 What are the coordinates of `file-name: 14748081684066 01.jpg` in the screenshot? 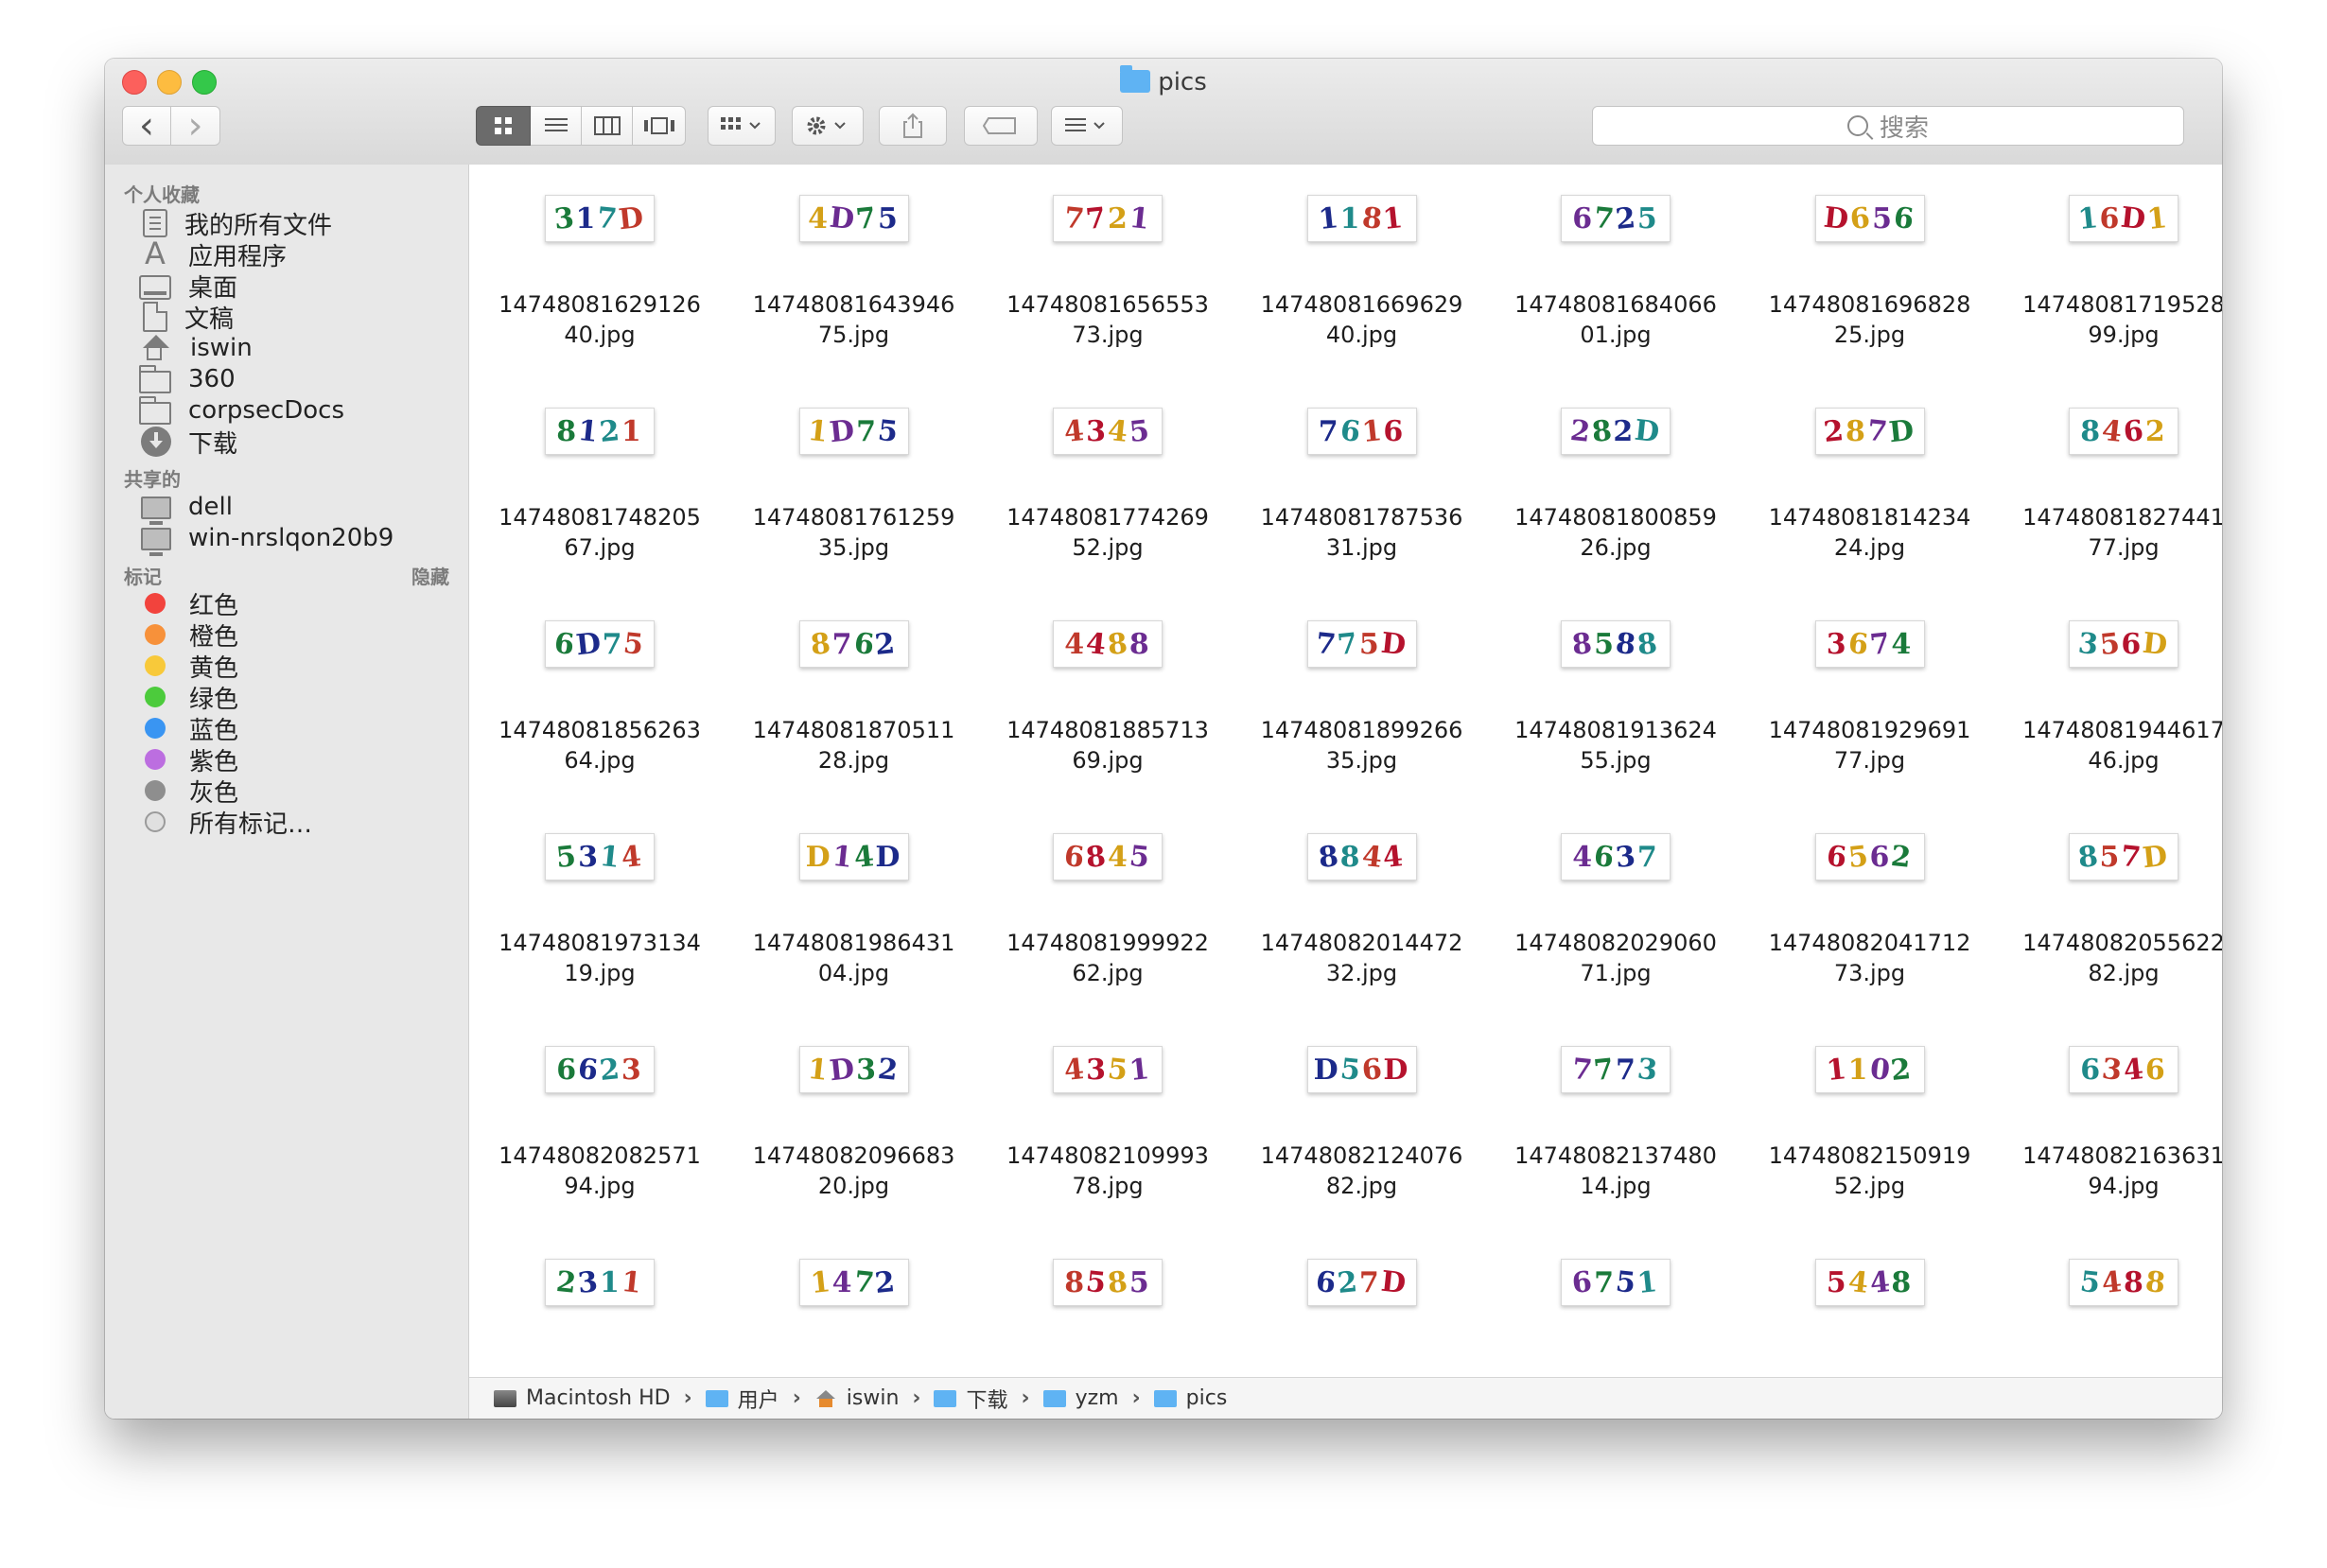 It's located at (1615, 319).